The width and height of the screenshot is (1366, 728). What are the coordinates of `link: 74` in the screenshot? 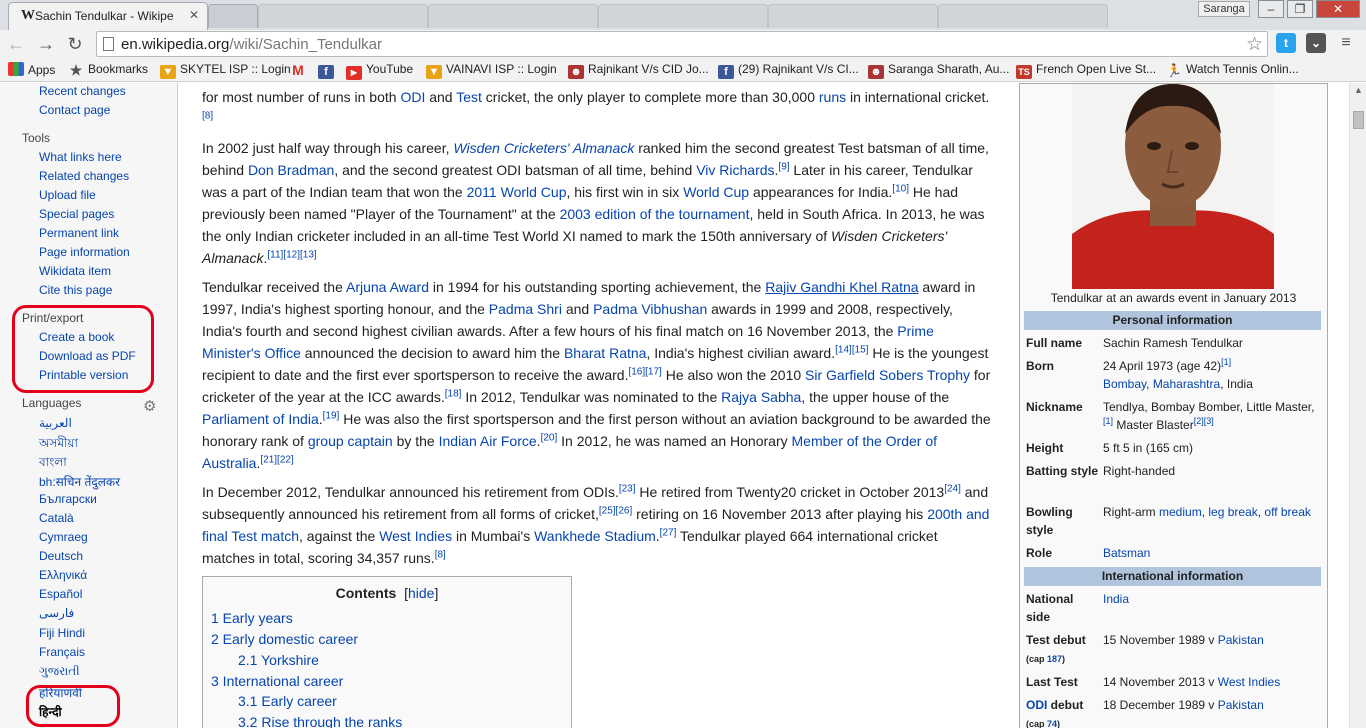 It's located at (1052, 723).